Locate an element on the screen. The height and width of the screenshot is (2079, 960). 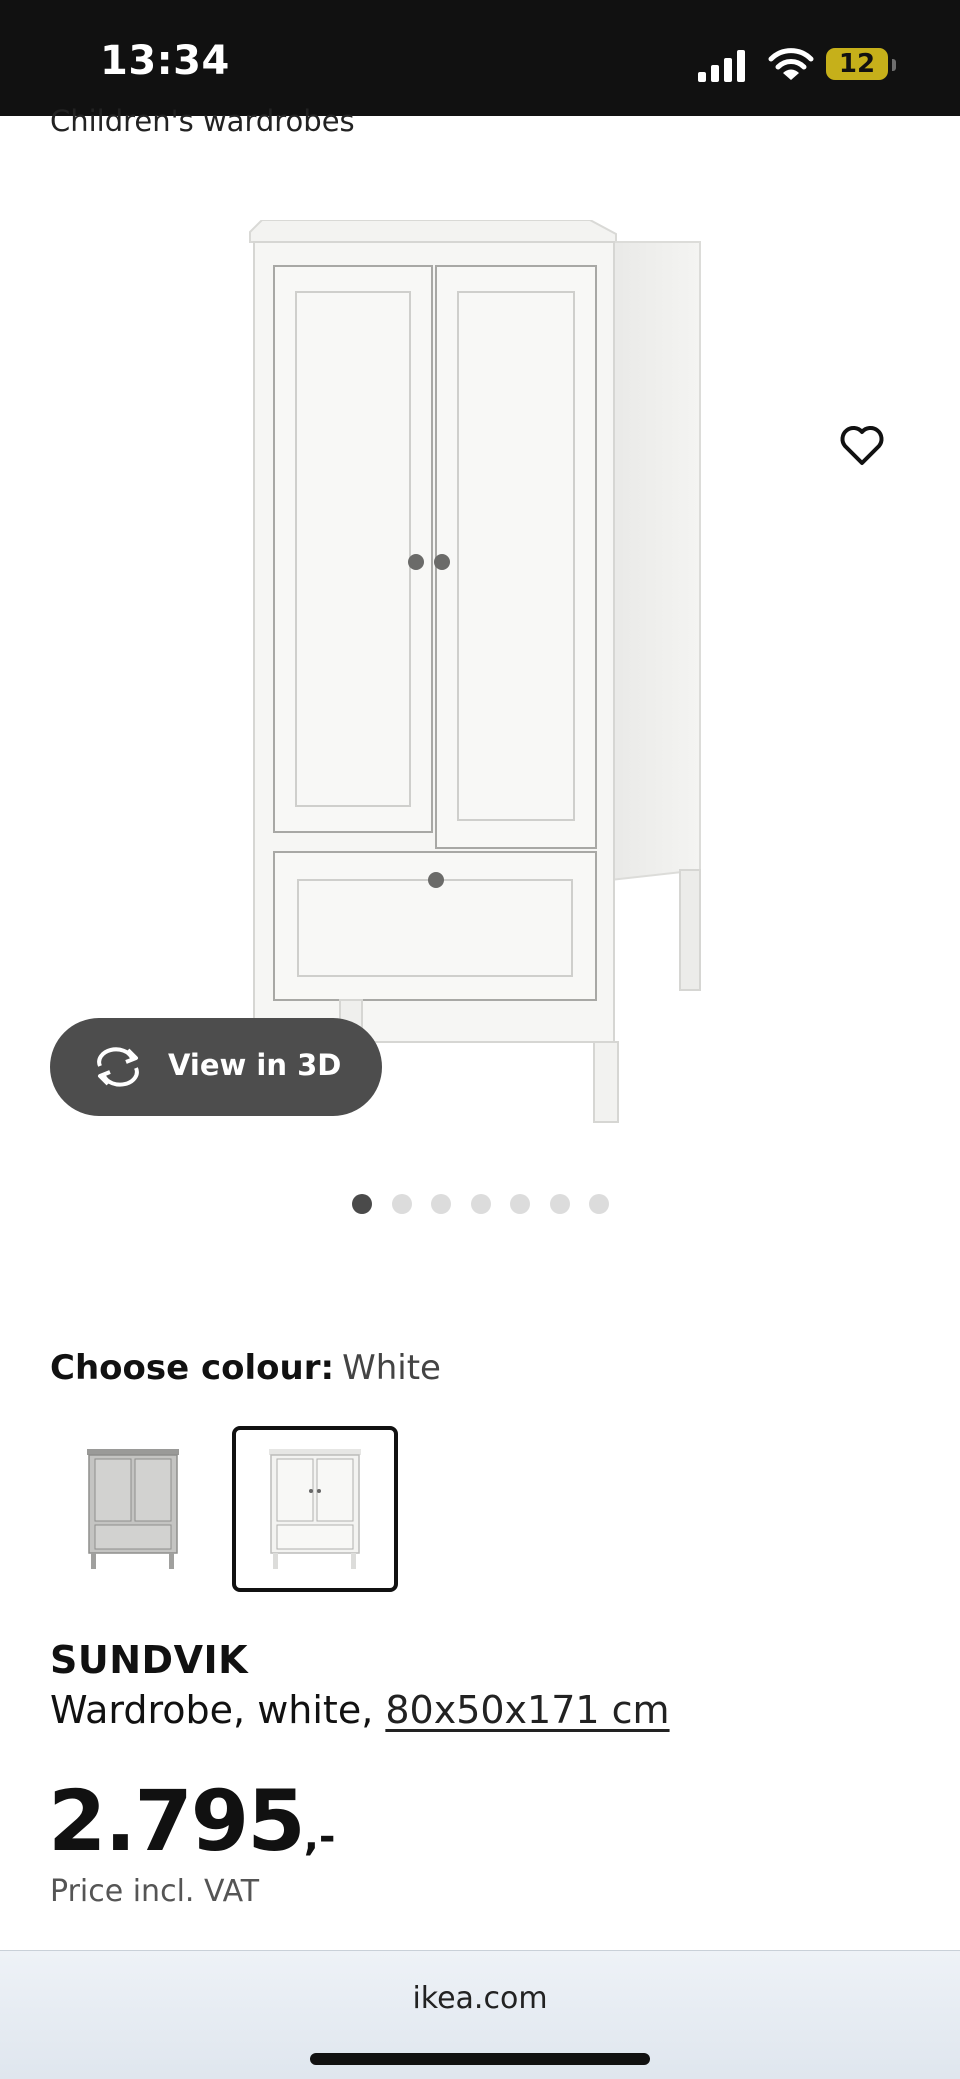
swatch-thumbnail-white is located at coordinates (315, 1509).